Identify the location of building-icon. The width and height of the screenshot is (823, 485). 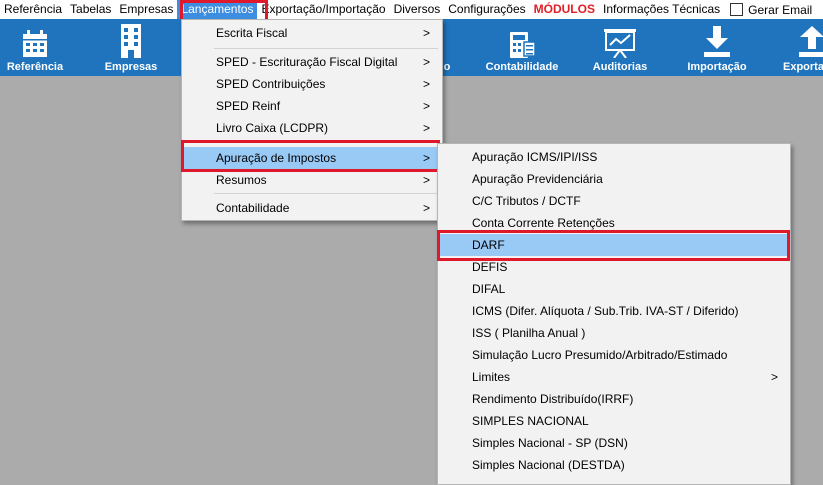
(131, 41).